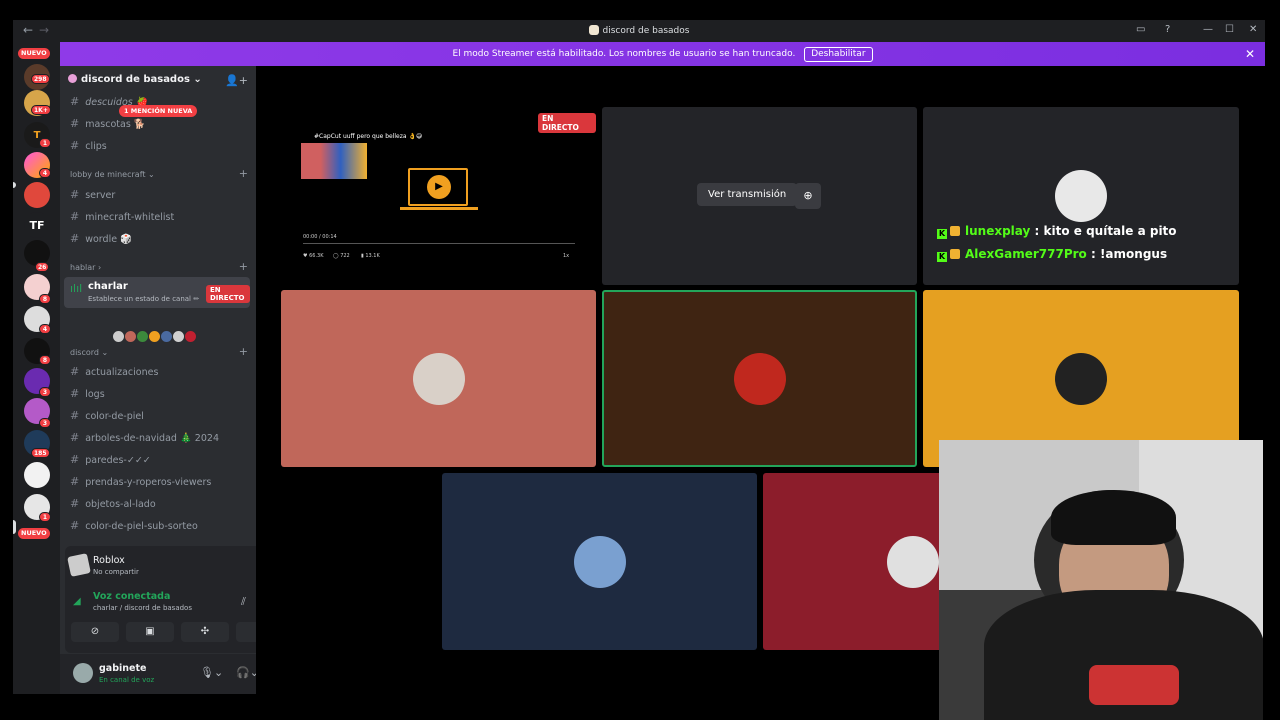  What do you see at coordinates (838, 54) in the screenshot?
I see `disable-button: Deshabilitar` at bounding box center [838, 54].